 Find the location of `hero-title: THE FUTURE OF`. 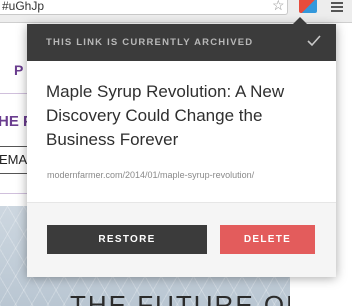

hero-title: THE FUTURE OF is located at coordinates (180, 298).